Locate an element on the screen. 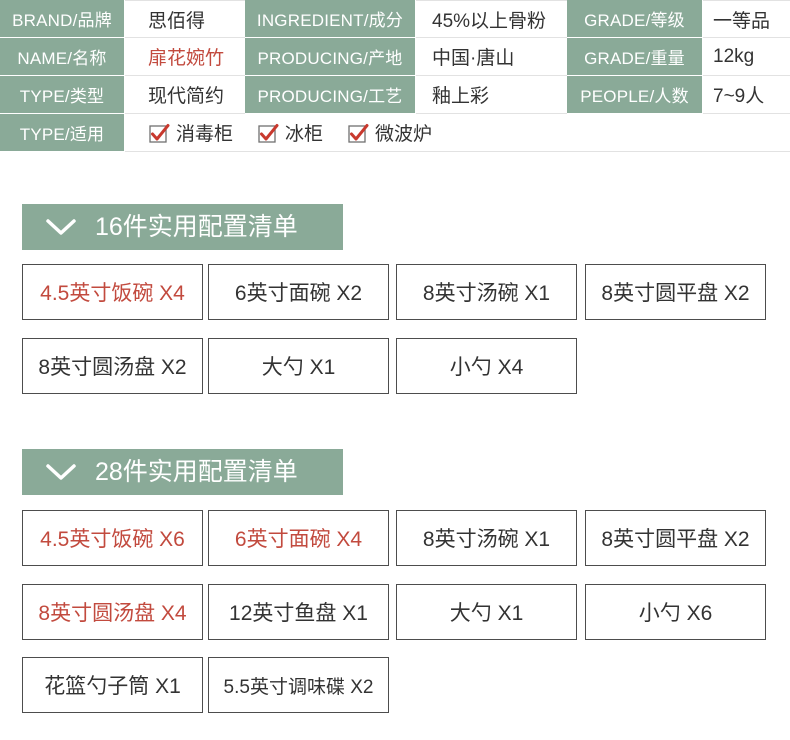 Image resolution: width=790 pixels, height=740 pixels. usage-option: 微波炉 is located at coordinates (389, 132).